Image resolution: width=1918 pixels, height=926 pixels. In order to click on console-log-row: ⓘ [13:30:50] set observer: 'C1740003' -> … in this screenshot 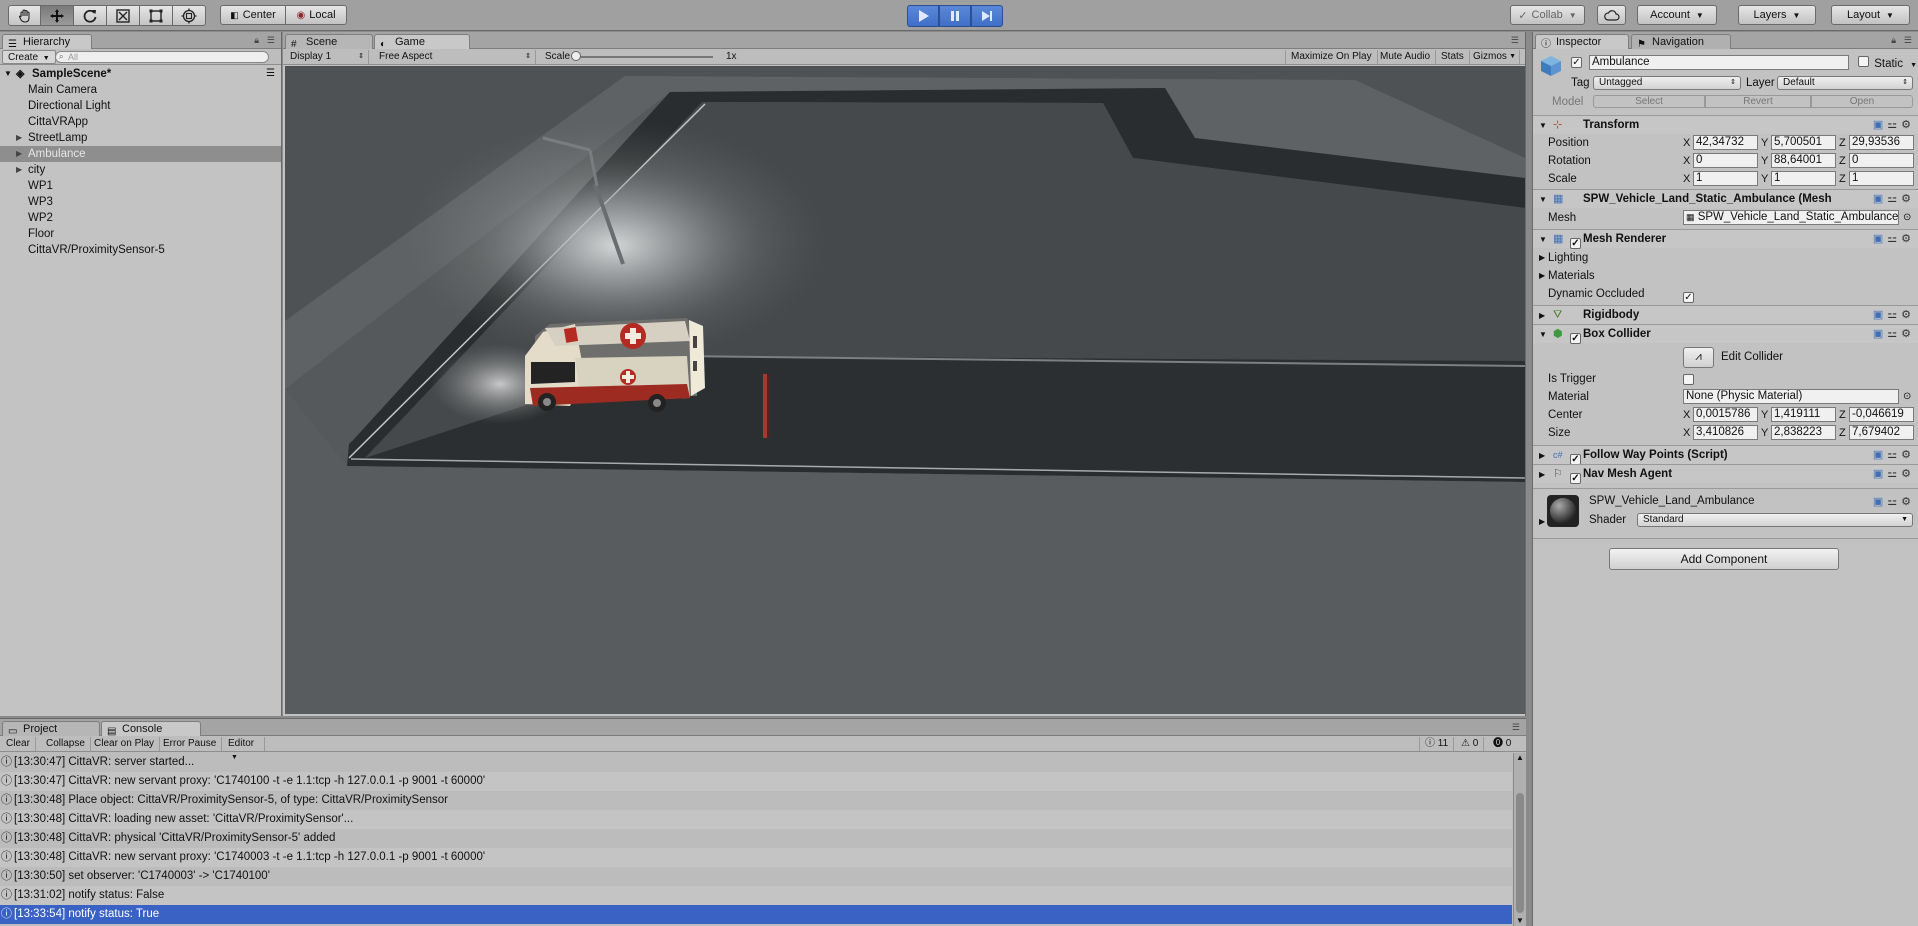, I will do `click(756, 876)`.